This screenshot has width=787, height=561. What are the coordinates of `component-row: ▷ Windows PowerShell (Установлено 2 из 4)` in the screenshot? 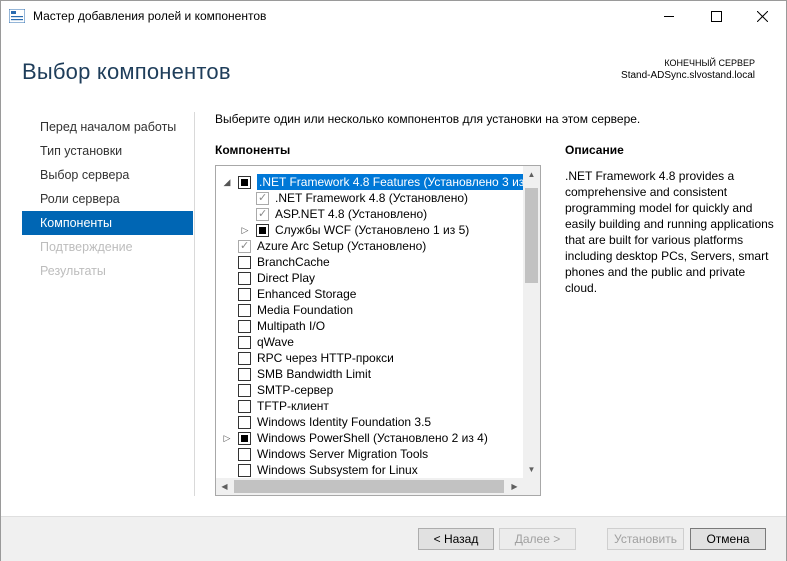 It's located at (370, 438).